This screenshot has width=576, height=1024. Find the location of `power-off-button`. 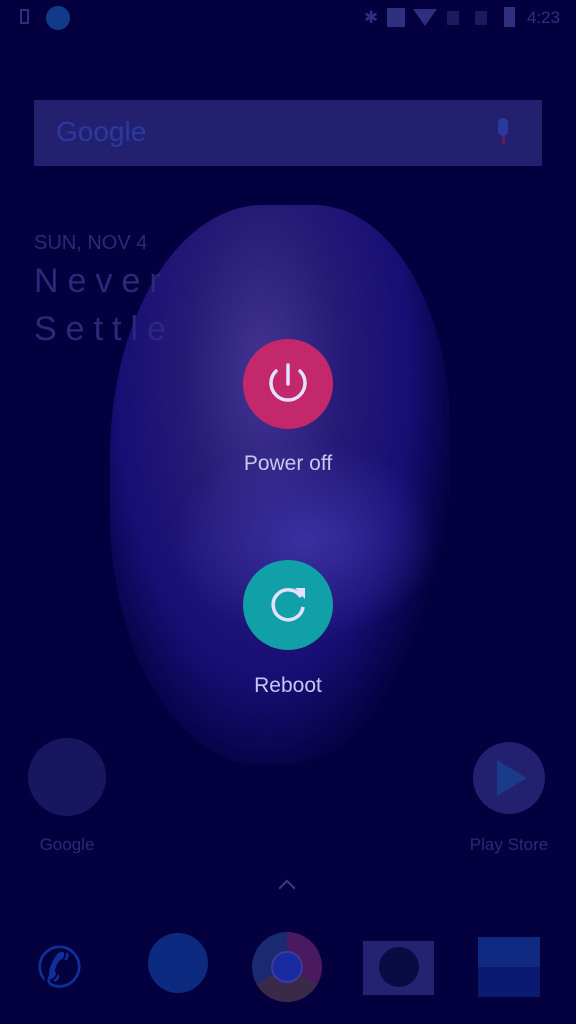

power-off-button is located at coordinates (288, 384).